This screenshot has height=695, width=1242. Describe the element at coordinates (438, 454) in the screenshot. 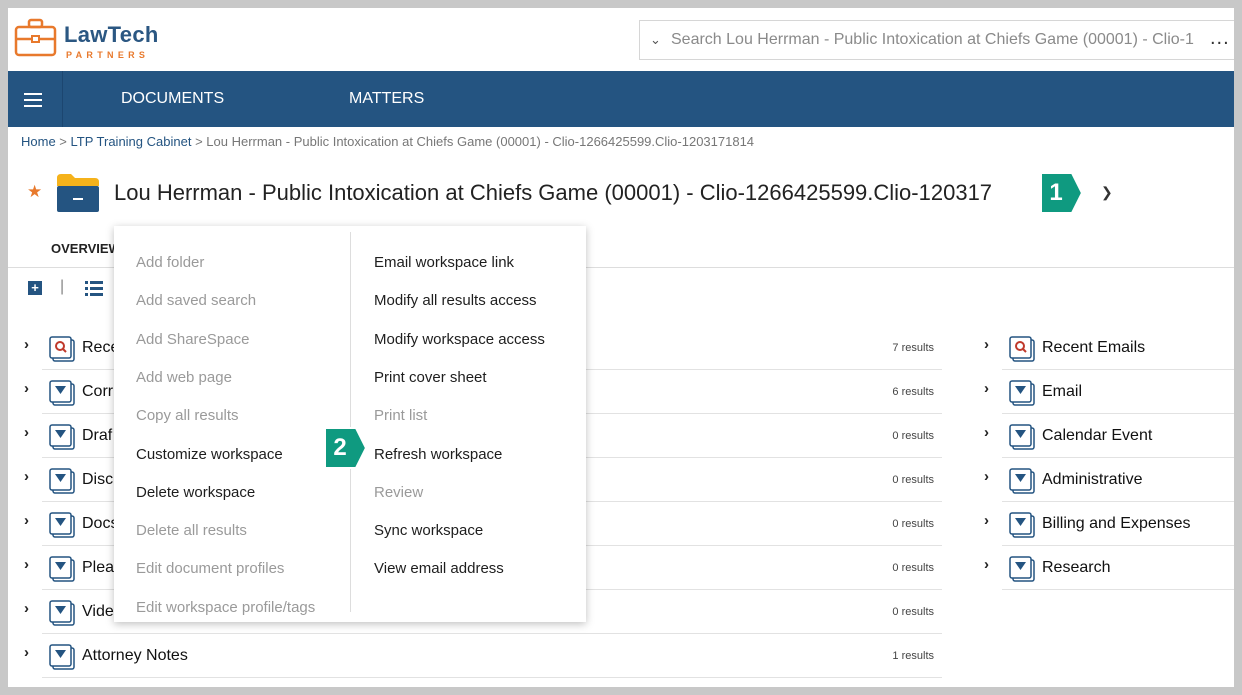

I see `menu-item-refresh-workspace: Refresh workspace` at that location.